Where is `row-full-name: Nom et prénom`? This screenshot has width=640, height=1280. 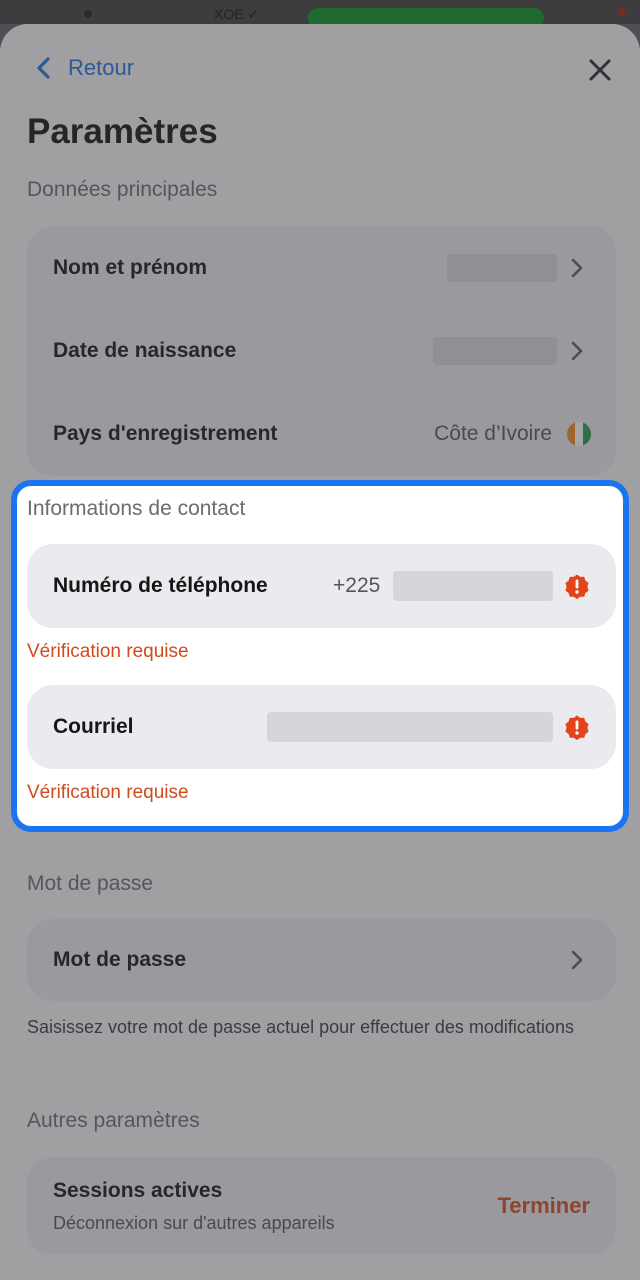
row-full-name: Nom et prénom is located at coordinates (321, 268).